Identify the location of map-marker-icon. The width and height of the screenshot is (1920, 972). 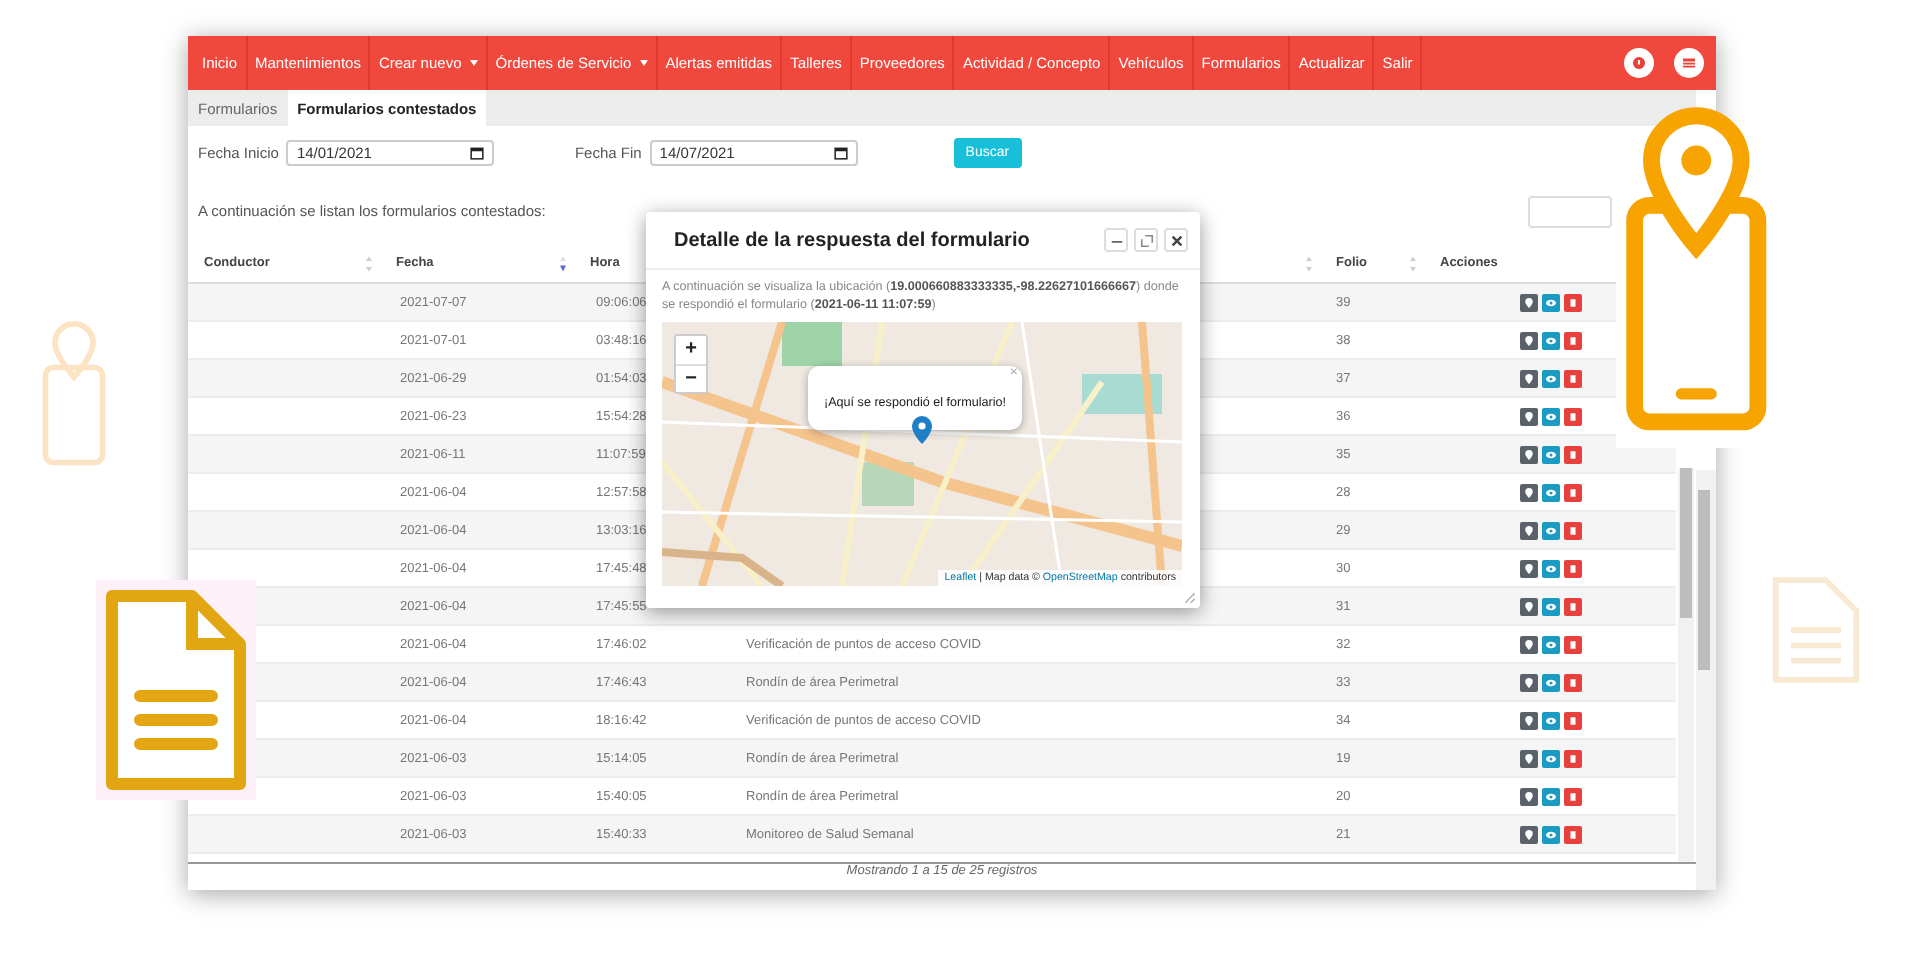
(922, 430).